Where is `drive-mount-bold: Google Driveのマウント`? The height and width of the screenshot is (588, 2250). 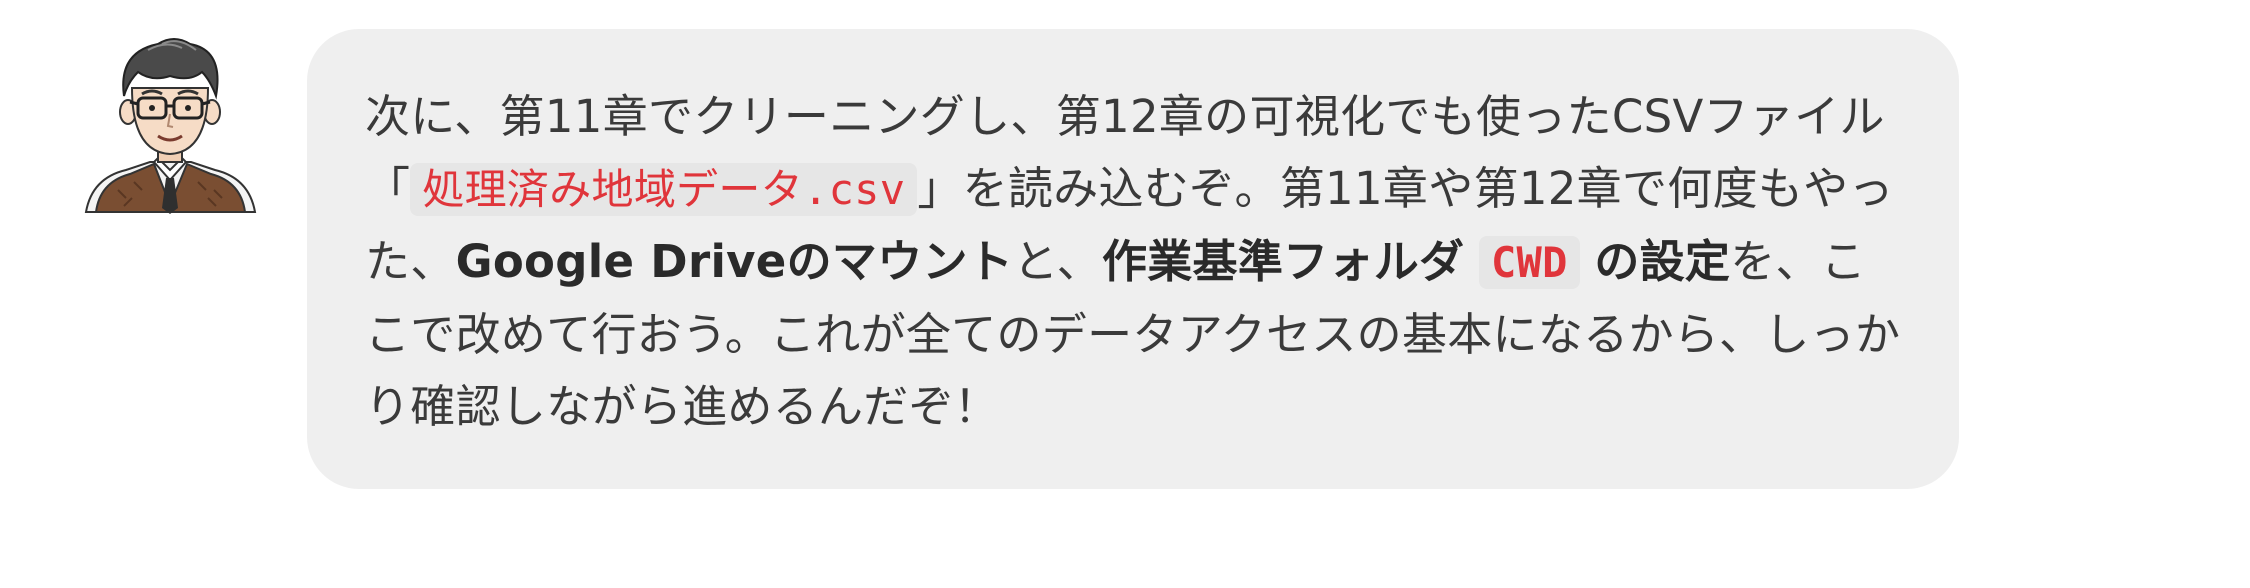 drive-mount-bold: Google Driveのマウント is located at coordinates (734, 261).